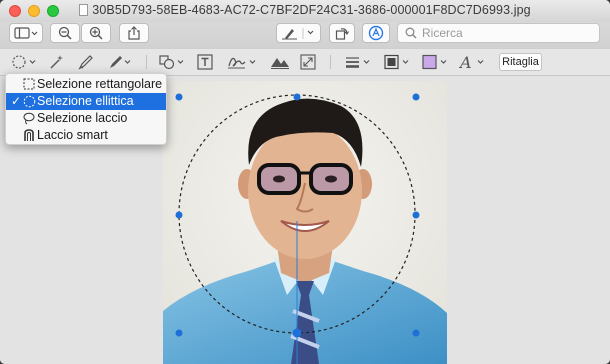 Image resolution: width=610 pixels, height=364 pixels. I want to click on menu-item-ellipse-selection: ✓ Selezione ellittica, so click(86, 101).